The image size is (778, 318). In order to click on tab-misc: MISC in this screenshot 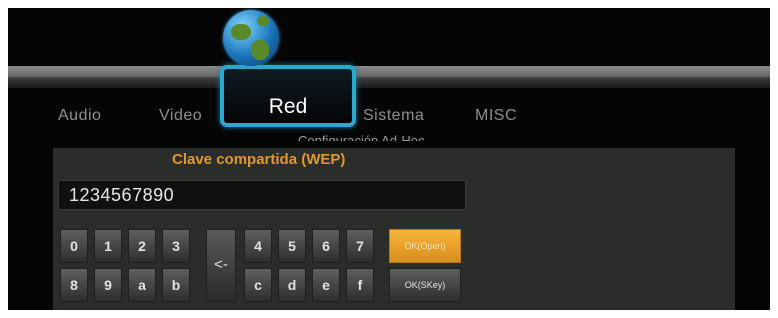, I will do `click(496, 116)`.